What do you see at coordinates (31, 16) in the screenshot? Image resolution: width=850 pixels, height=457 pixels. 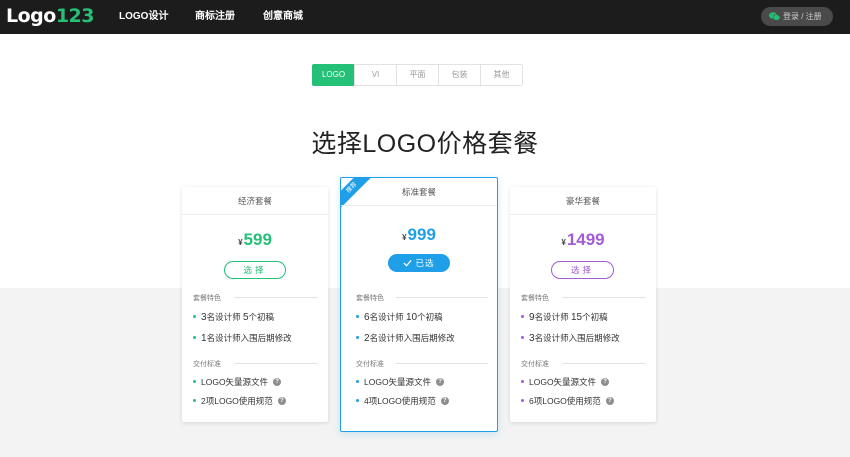 I see `logo-text: Logo` at bounding box center [31, 16].